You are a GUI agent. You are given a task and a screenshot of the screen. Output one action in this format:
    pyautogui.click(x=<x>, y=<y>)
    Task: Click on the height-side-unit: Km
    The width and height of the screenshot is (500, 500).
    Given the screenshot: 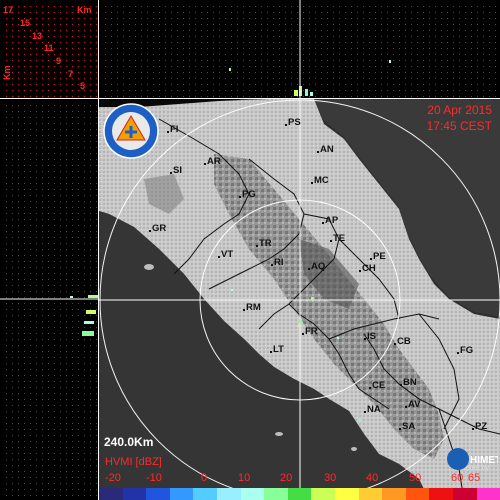 What is the action you would take?
    pyautogui.click(x=7, y=72)
    